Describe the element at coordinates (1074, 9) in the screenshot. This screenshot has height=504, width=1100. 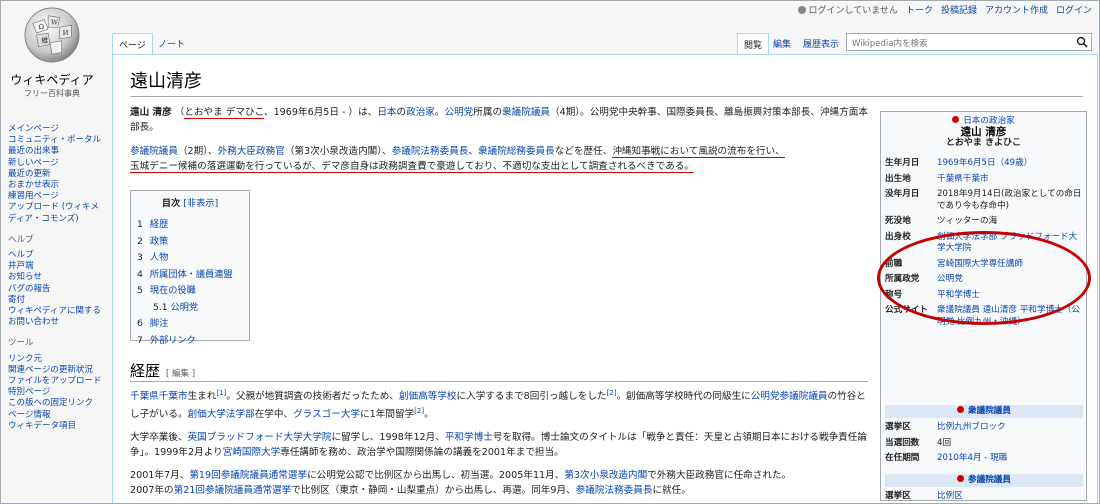
I see `login-link: ログイン` at that location.